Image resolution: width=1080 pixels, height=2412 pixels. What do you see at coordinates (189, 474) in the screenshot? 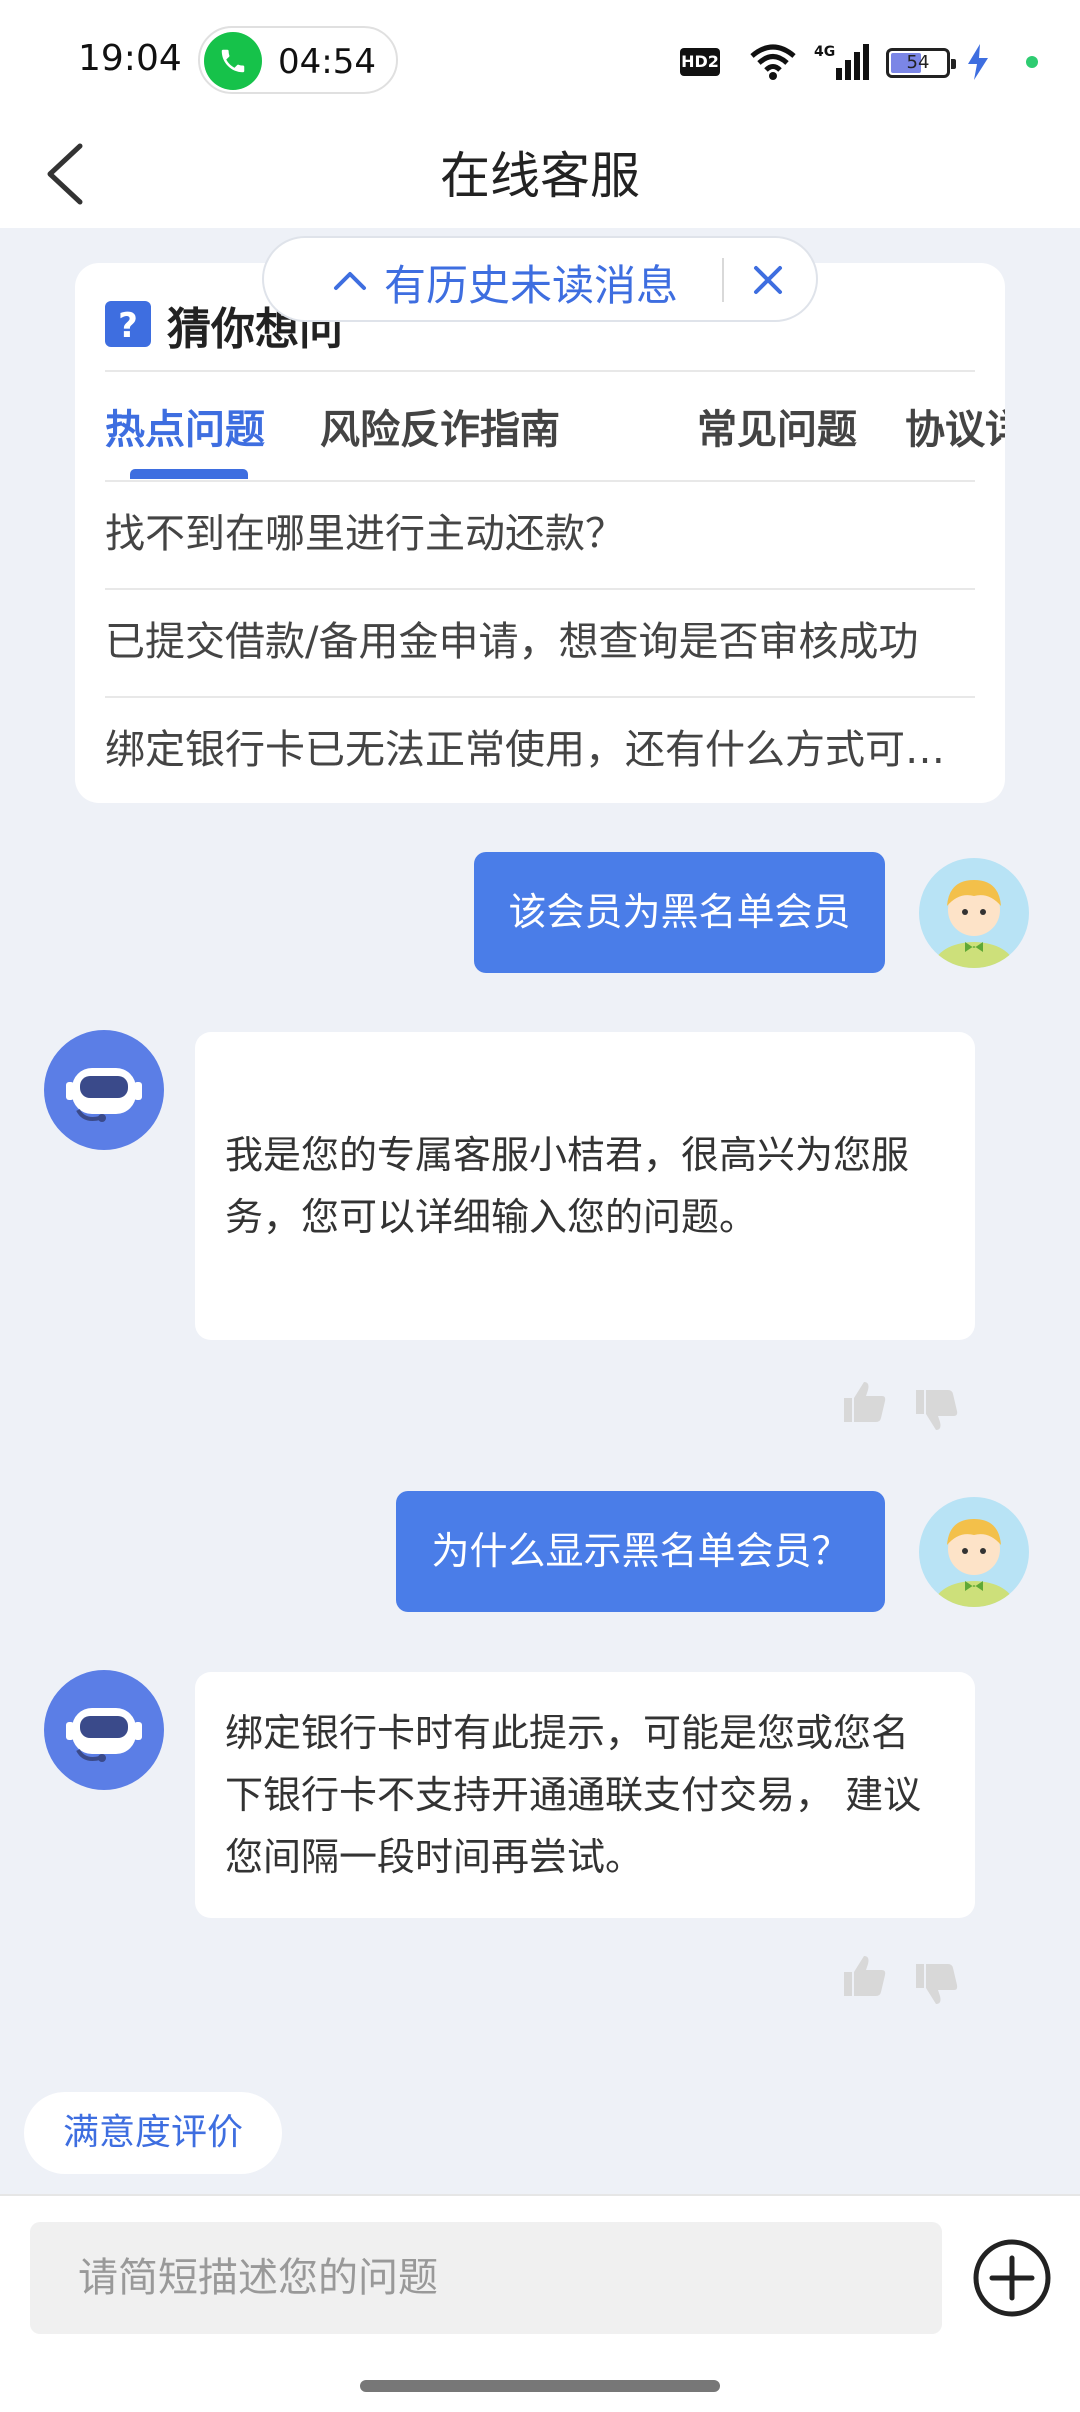
I see `active-tab-indicator` at bounding box center [189, 474].